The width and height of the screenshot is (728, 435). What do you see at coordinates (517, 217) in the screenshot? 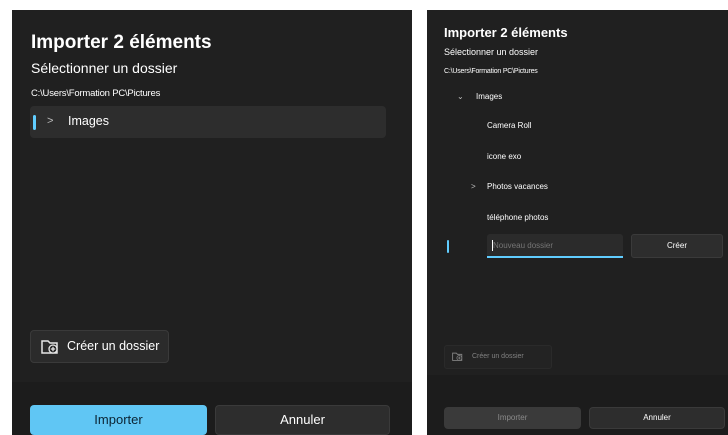
I see `tree-item-telephone-photos: téléphone photos` at bounding box center [517, 217].